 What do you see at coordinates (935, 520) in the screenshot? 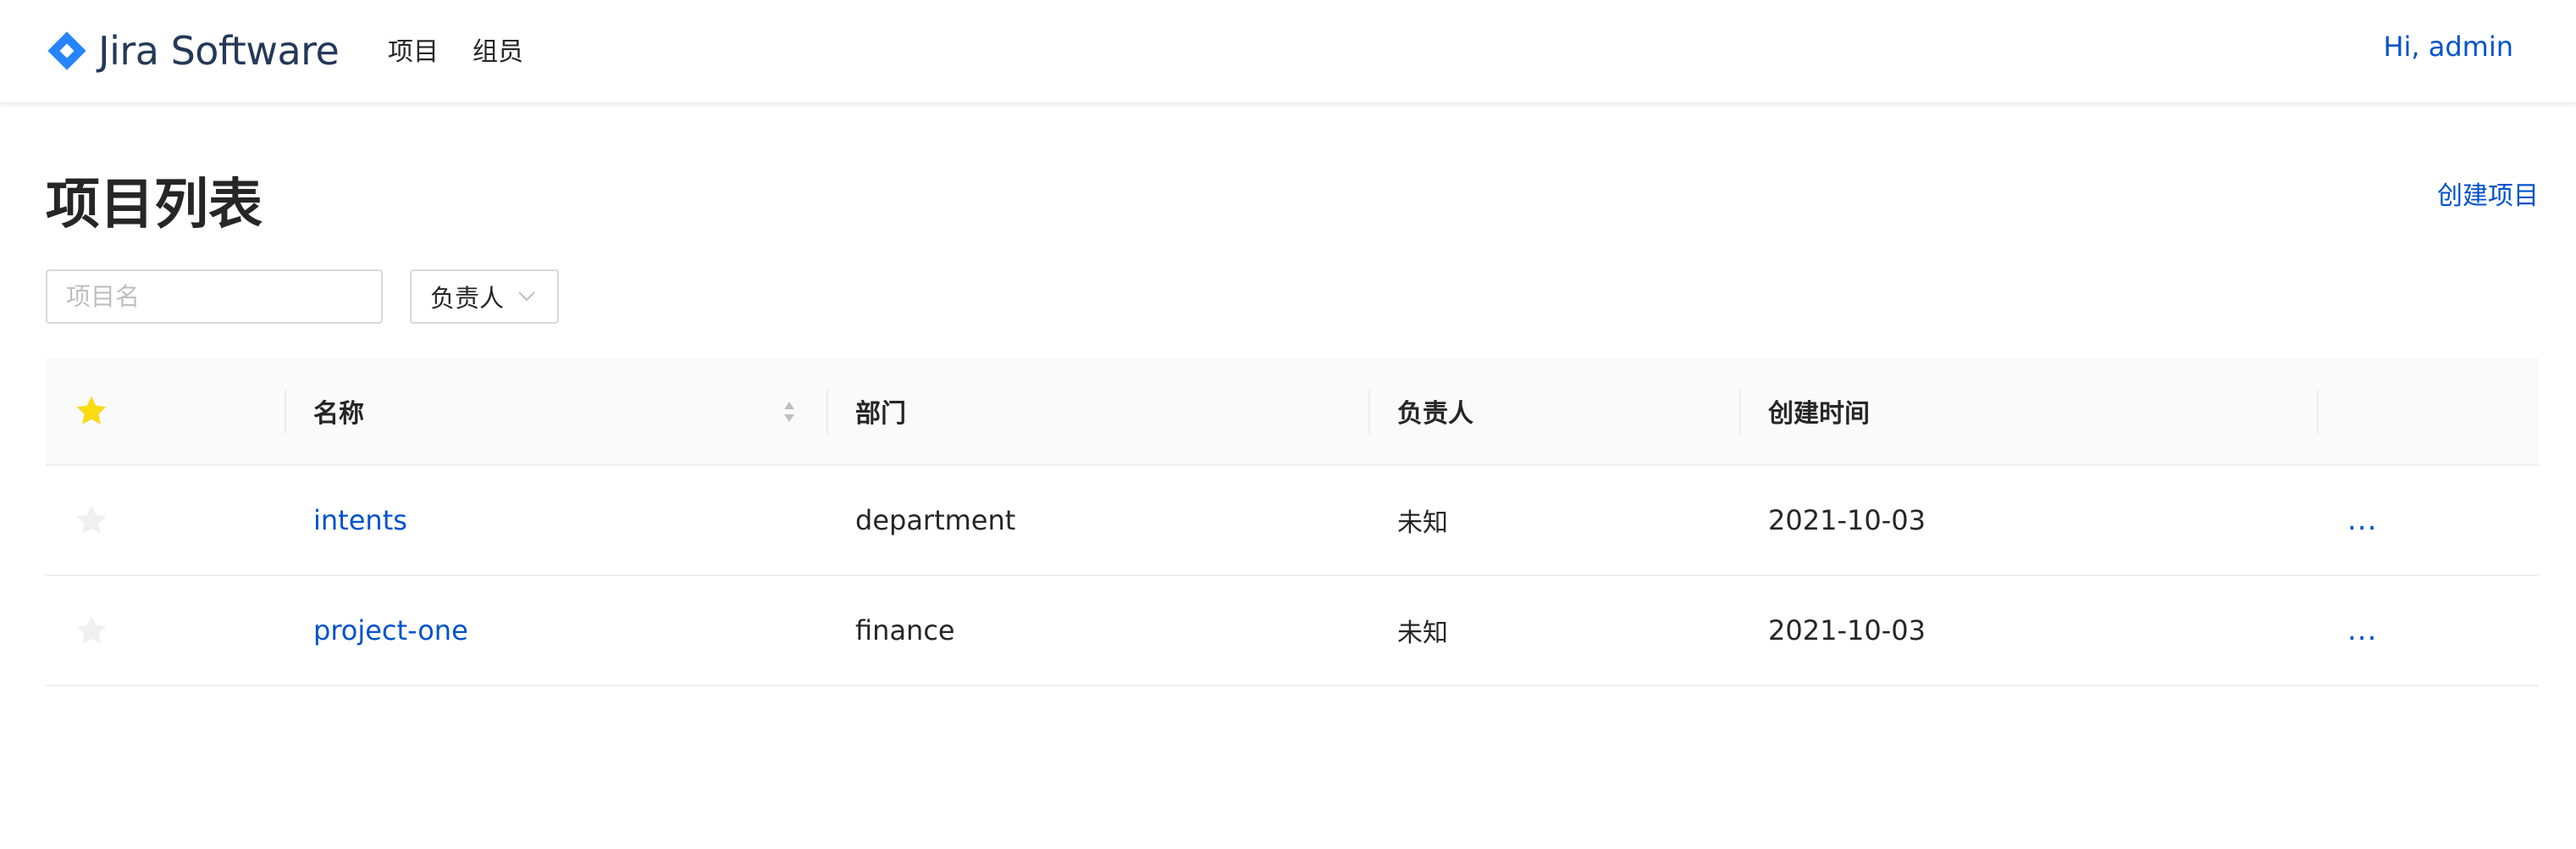
I see `department-cell: department` at bounding box center [935, 520].